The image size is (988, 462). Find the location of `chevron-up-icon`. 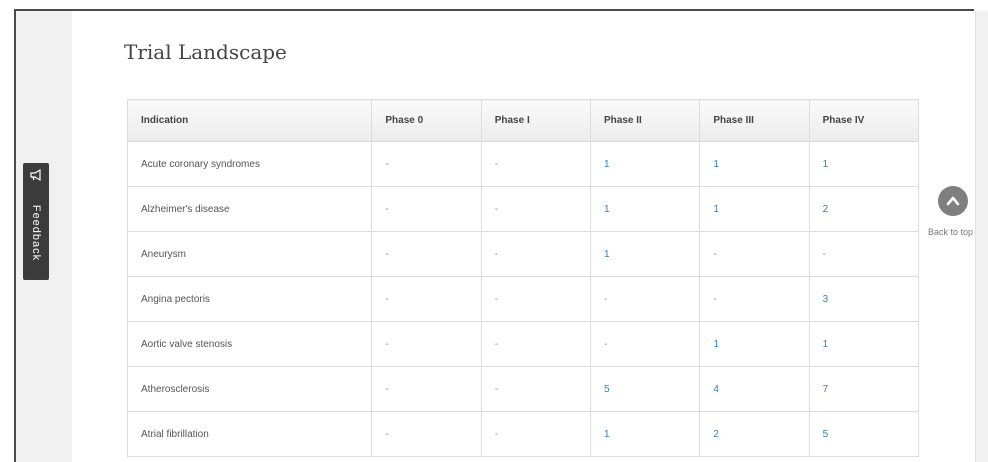

chevron-up-icon is located at coordinates (953, 201).